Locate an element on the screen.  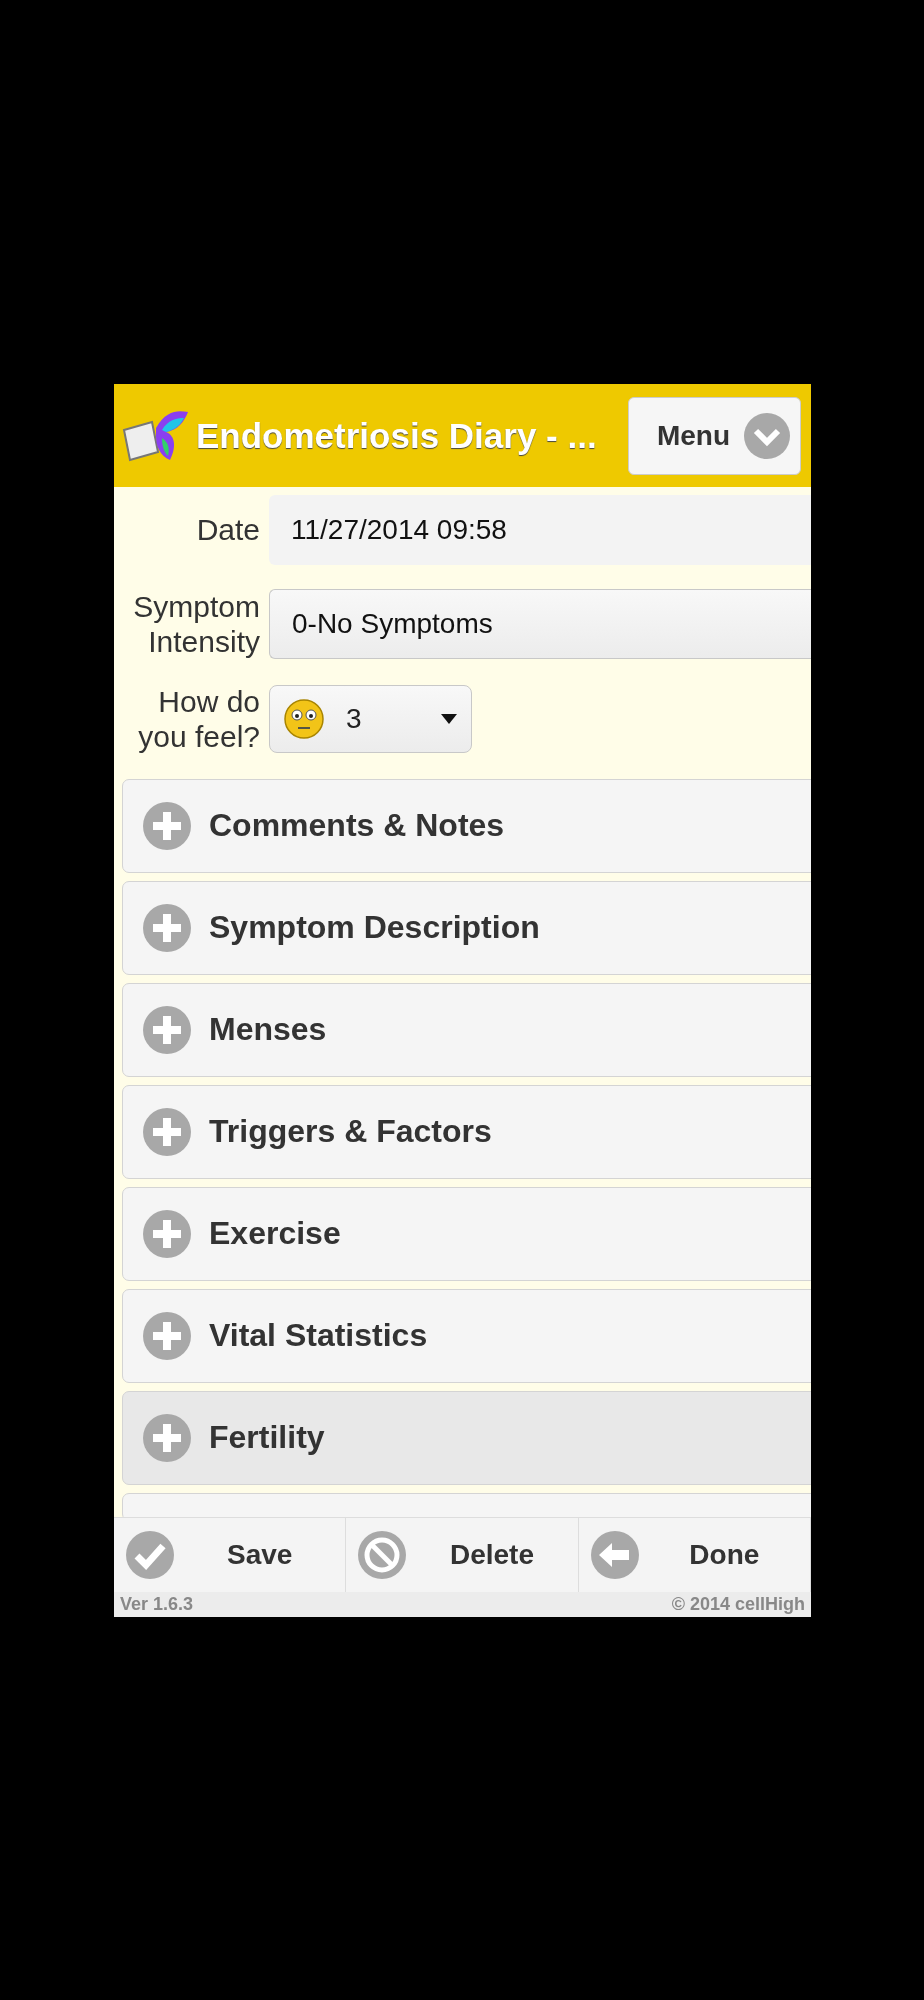
mood-select: 3 is located at coordinates (370, 719).